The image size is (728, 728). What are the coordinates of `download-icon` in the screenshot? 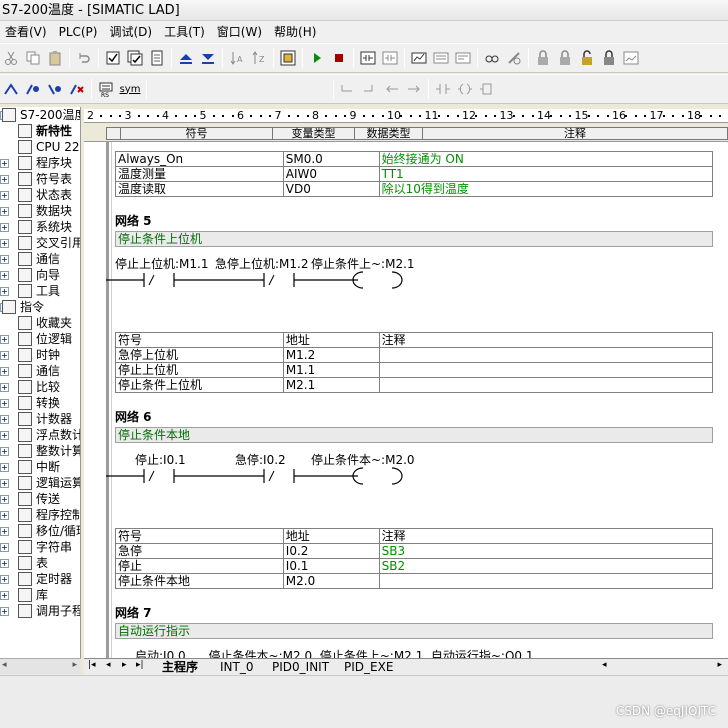 It's located at (208, 58).